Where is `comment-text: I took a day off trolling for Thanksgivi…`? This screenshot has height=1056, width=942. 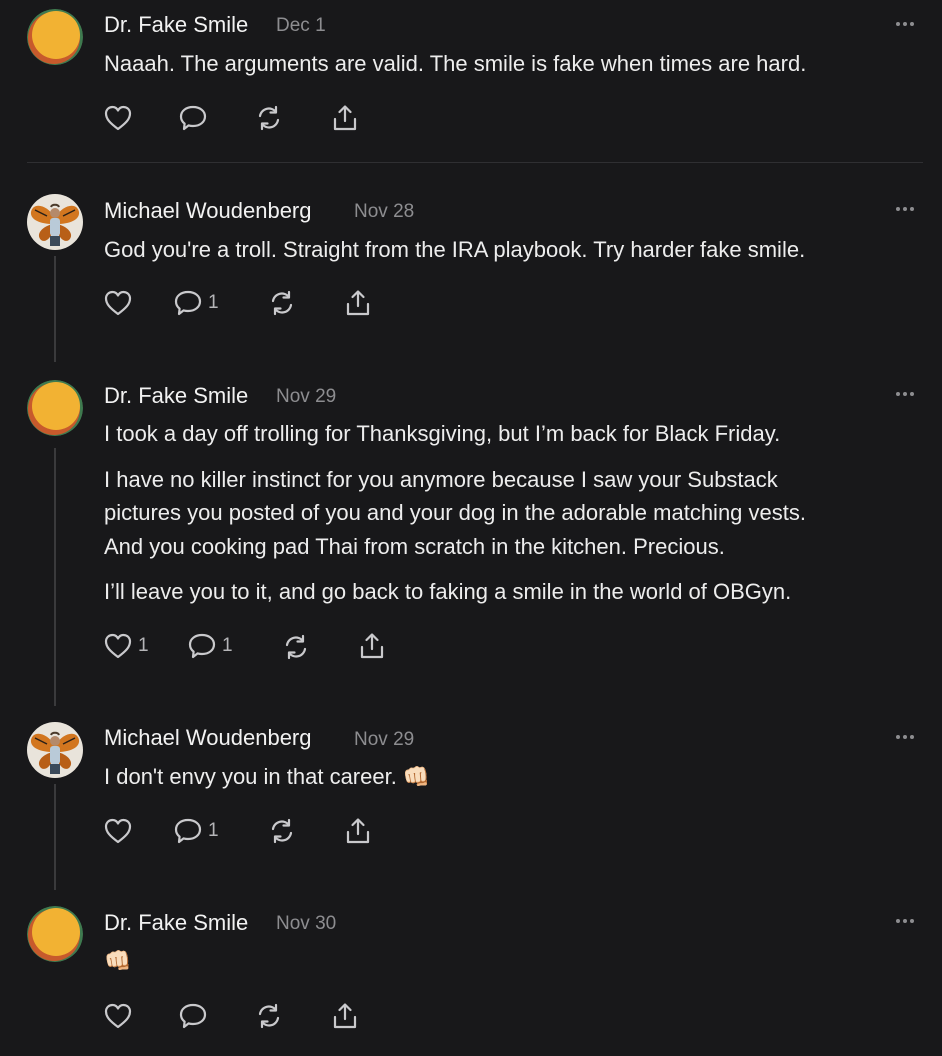
comment-text: I took a day off trolling for Thanksgivi… is located at coordinates (442, 433).